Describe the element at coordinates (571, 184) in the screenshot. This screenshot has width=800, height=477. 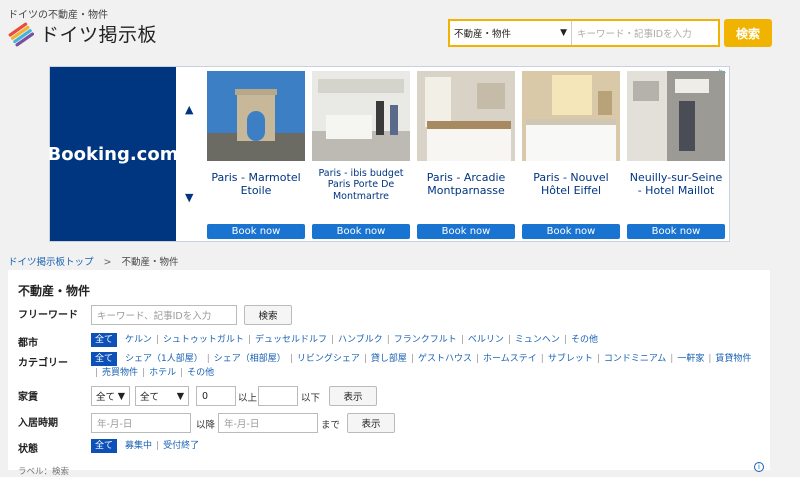
I see `hotel-name: Paris - Nouvel Hôtel Eiffel` at that location.